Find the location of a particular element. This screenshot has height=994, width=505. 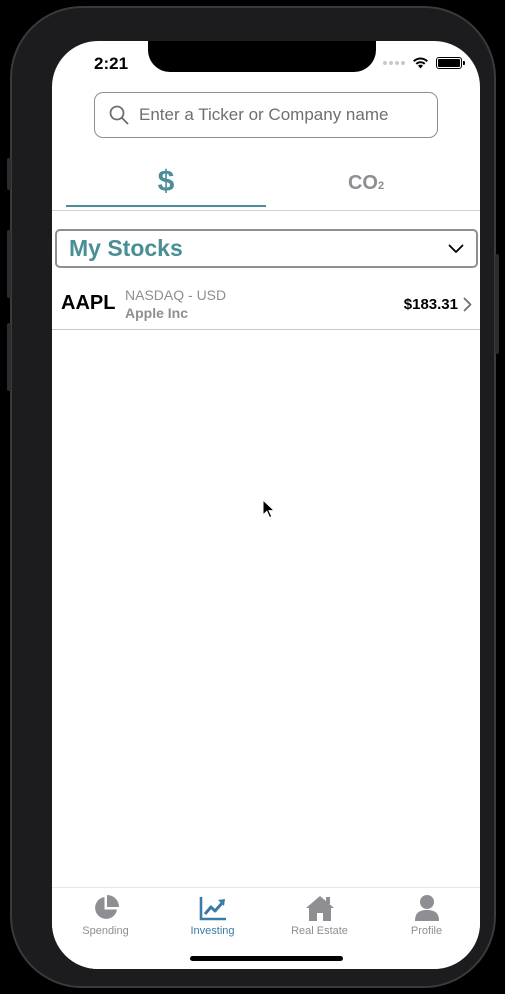

search-icon is located at coordinates (119, 115).